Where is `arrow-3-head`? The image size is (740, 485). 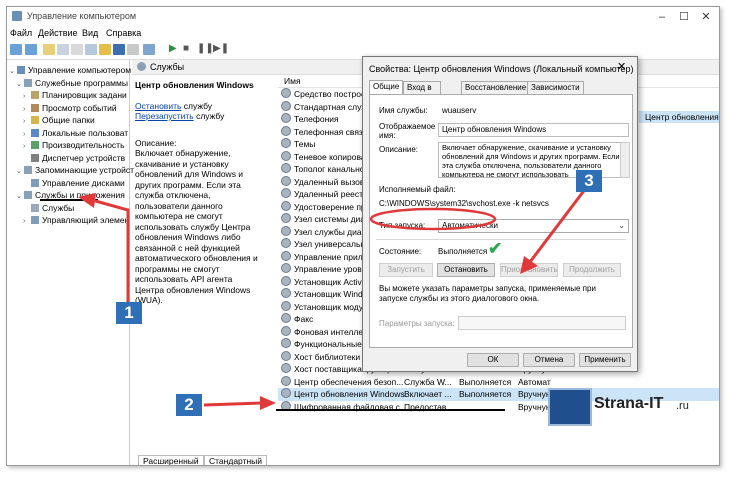
arrow-3-head is located at coordinates (529, 265).